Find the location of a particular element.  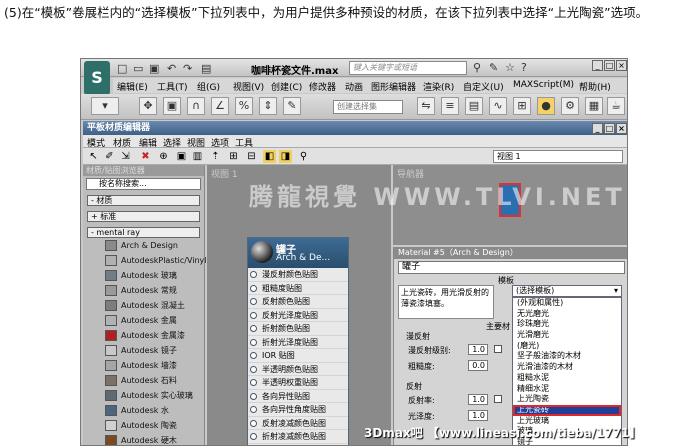

material-name-field: 罐子 is located at coordinates (511, 267).